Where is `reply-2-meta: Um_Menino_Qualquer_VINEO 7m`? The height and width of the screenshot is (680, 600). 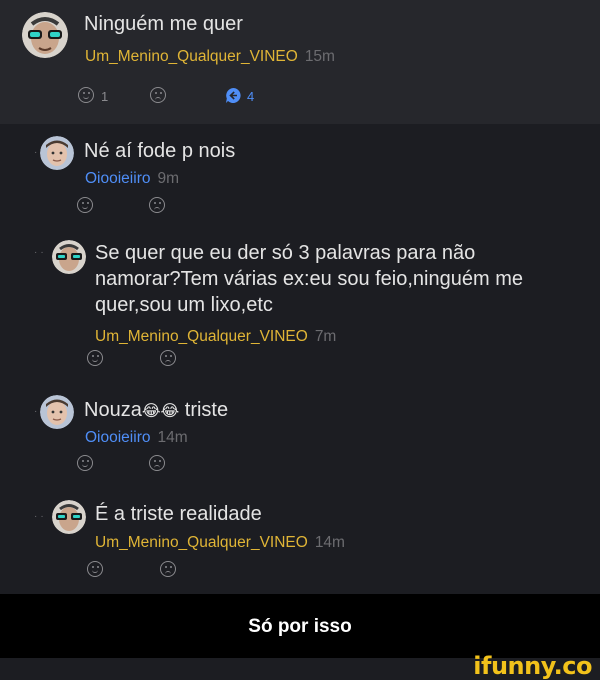 reply-2-meta: Um_Menino_Qualquer_VINEO 7m is located at coordinates (215, 337).